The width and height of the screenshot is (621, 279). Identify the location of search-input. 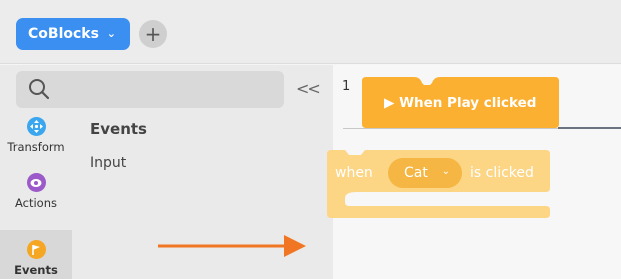
(150, 89).